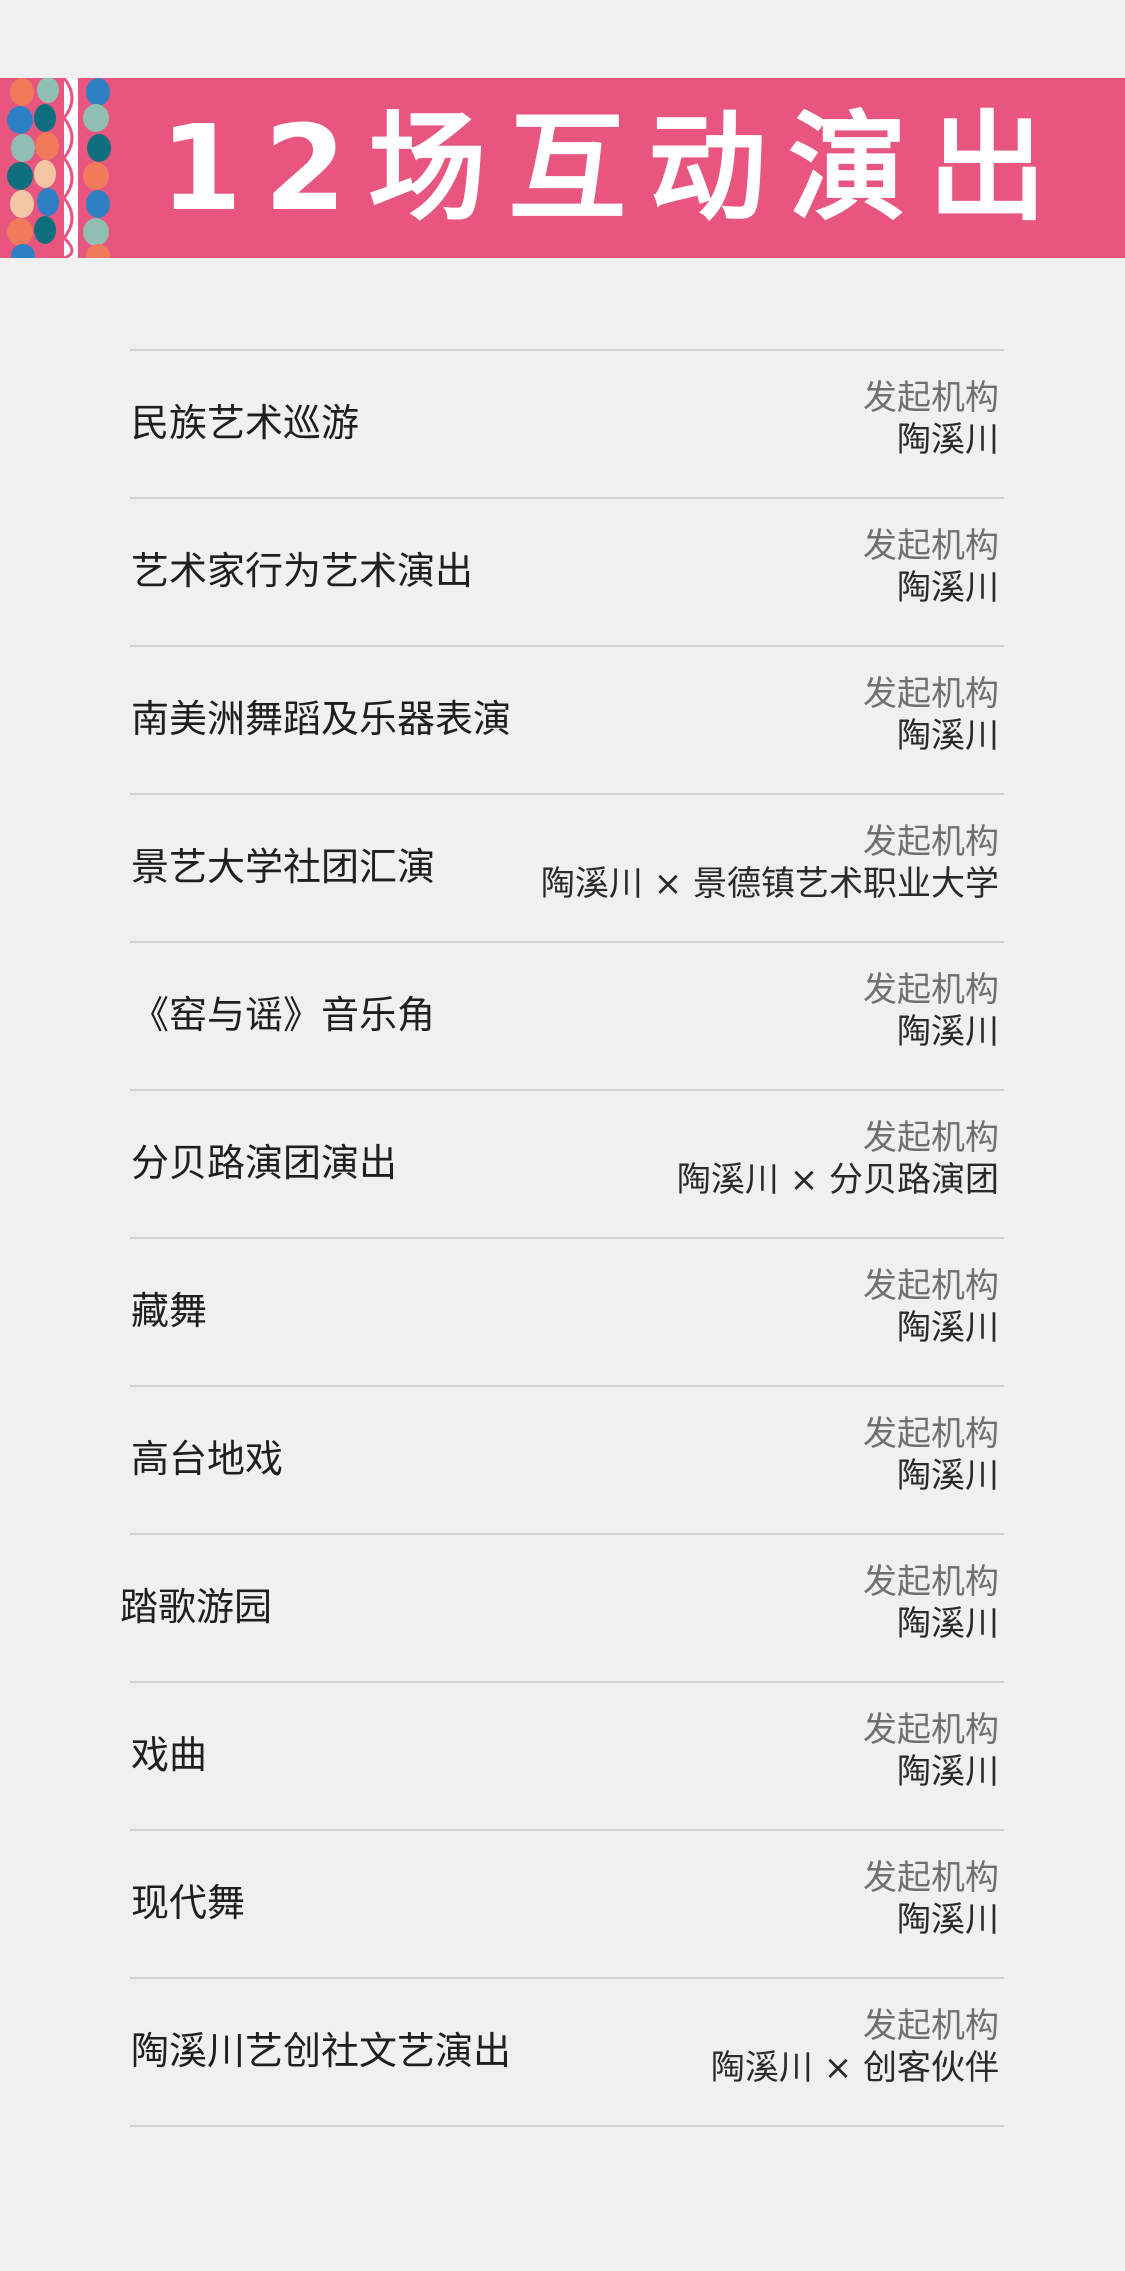 Image resolution: width=1125 pixels, height=2271 pixels. Describe the element at coordinates (169, 1311) in the screenshot. I see `event-name: 藏舞` at that location.